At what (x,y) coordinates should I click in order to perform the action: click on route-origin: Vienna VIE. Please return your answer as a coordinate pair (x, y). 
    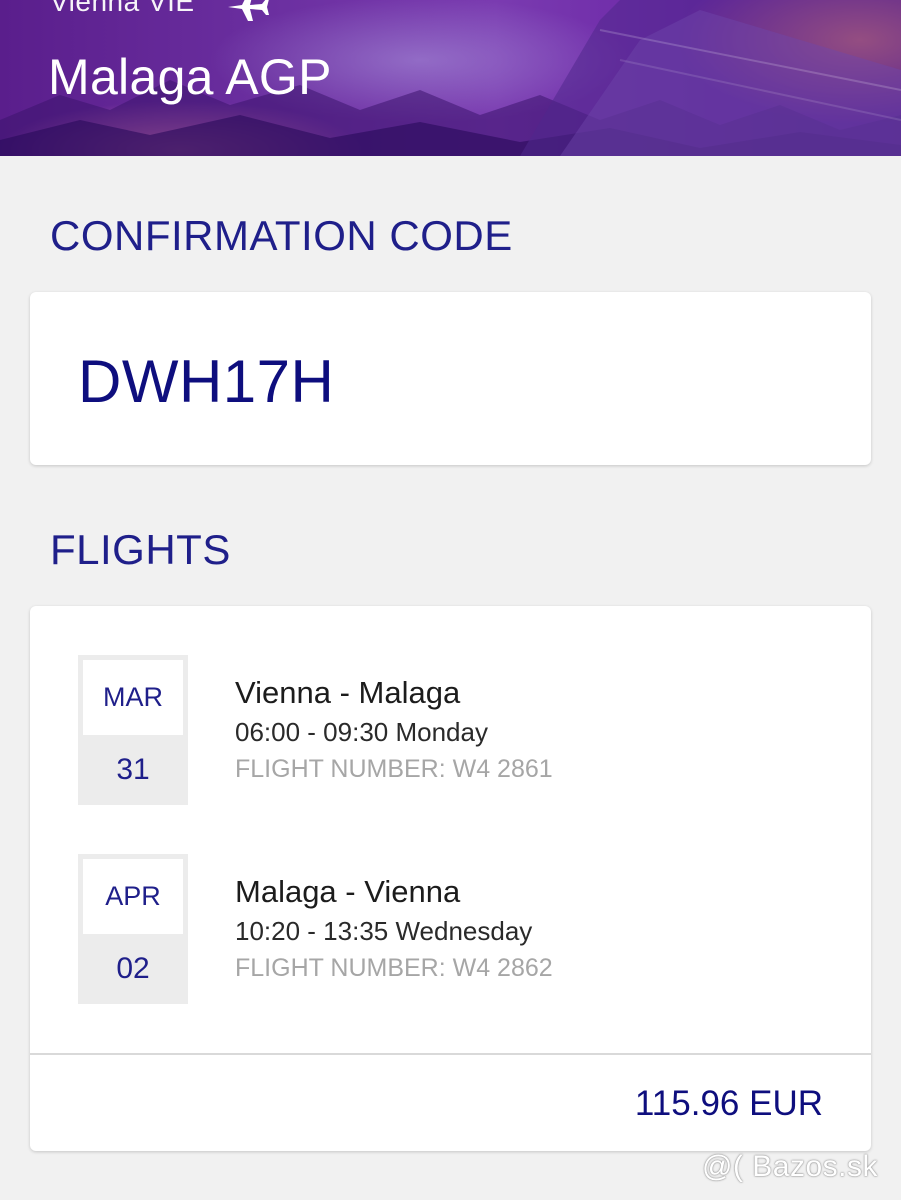
    Looking at the image, I should click on (122, 8).